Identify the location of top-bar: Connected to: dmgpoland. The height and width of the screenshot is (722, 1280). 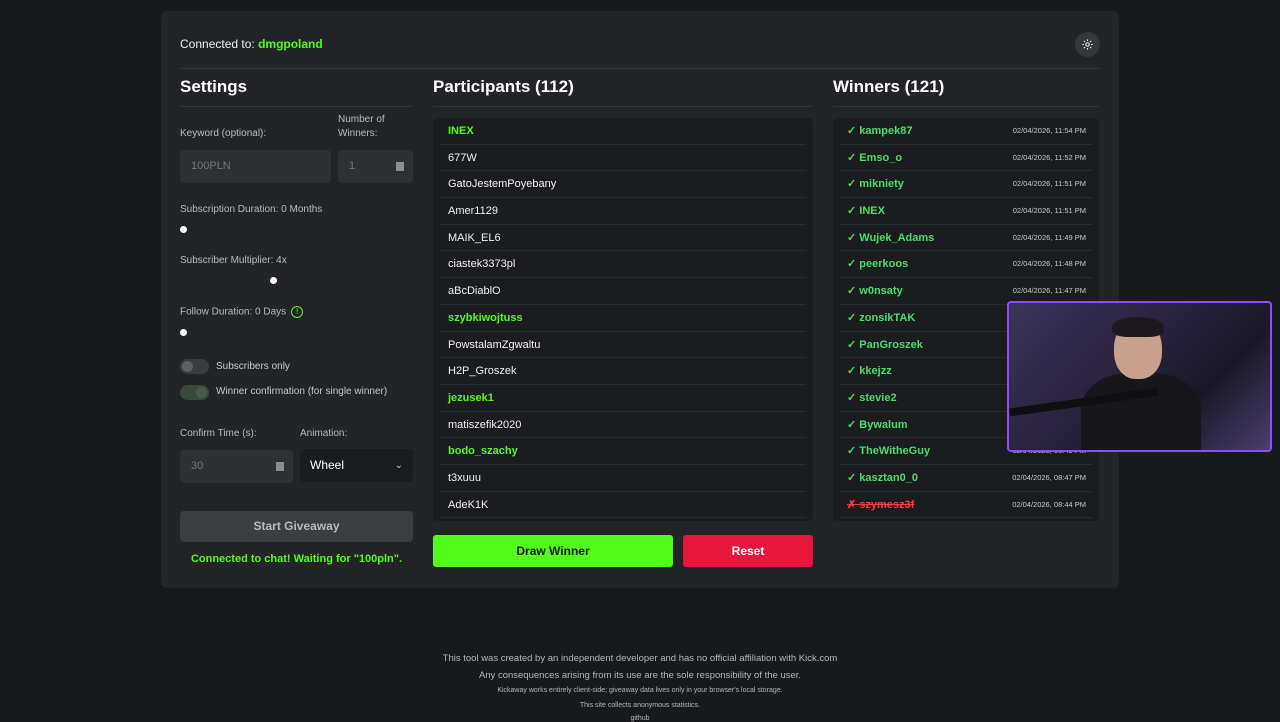
(640, 40).